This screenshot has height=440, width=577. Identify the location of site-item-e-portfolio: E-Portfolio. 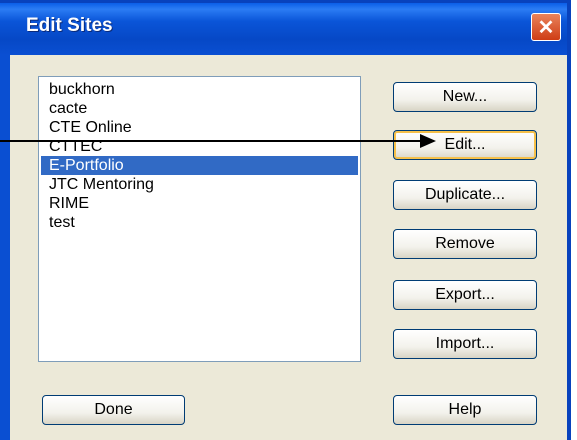
(199, 165).